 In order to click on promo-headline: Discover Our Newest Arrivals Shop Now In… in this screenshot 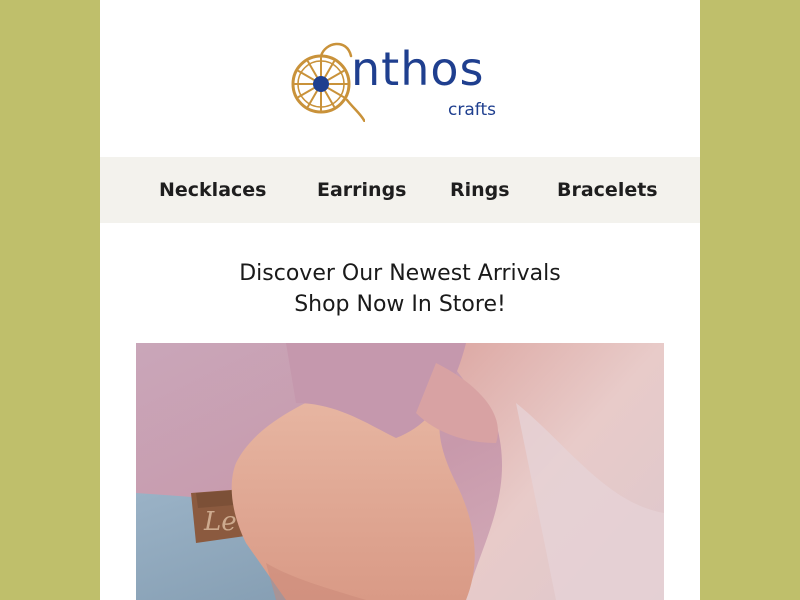, I will do `click(400, 289)`.